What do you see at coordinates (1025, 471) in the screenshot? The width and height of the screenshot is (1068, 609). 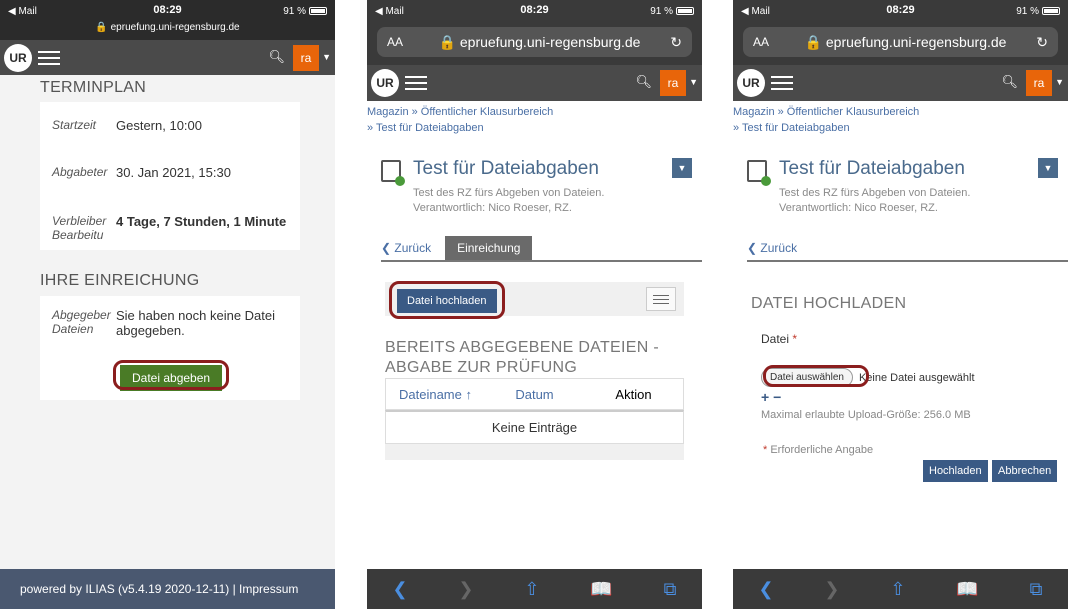 I see `cancel-button: Abbrechen` at bounding box center [1025, 471].